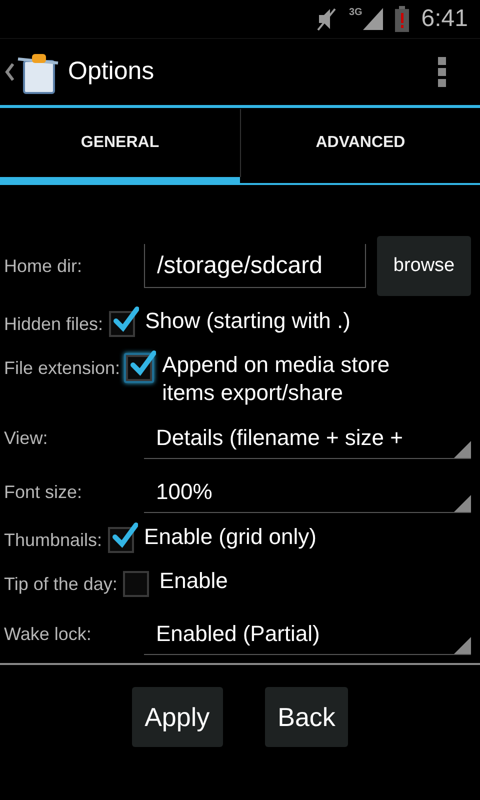 This screenshot has width=480, height=800. What do you see at coordinates (136, 584) in the screenshot?
I see `checkbox` at bounding box center [136, 584].